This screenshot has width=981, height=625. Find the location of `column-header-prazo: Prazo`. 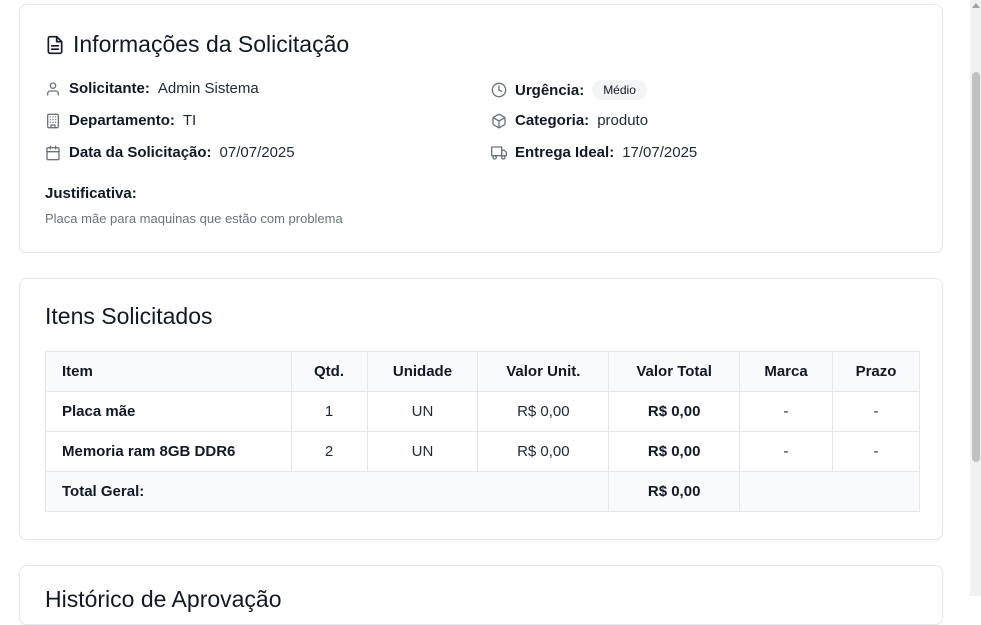

column-header-prazo: Prazo is located at coordinates (876, 371).